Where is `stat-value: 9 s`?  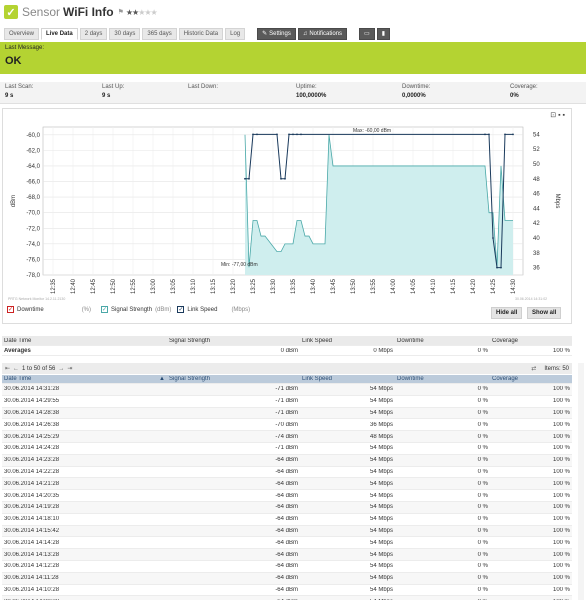
stat-value: 9 s is located at coordinates (106, 96).